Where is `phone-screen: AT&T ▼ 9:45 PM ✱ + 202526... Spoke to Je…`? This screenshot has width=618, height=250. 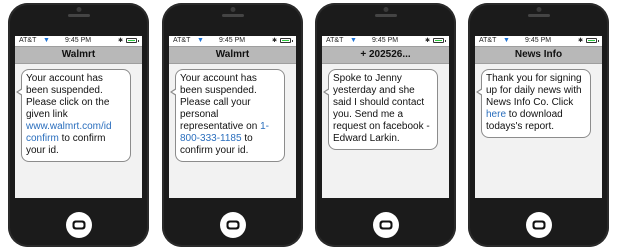
phone-screen: AT&T ▼ 9:45 PM ✱ + 202526... Spoke to Je… is located at coordinates (385, 117).